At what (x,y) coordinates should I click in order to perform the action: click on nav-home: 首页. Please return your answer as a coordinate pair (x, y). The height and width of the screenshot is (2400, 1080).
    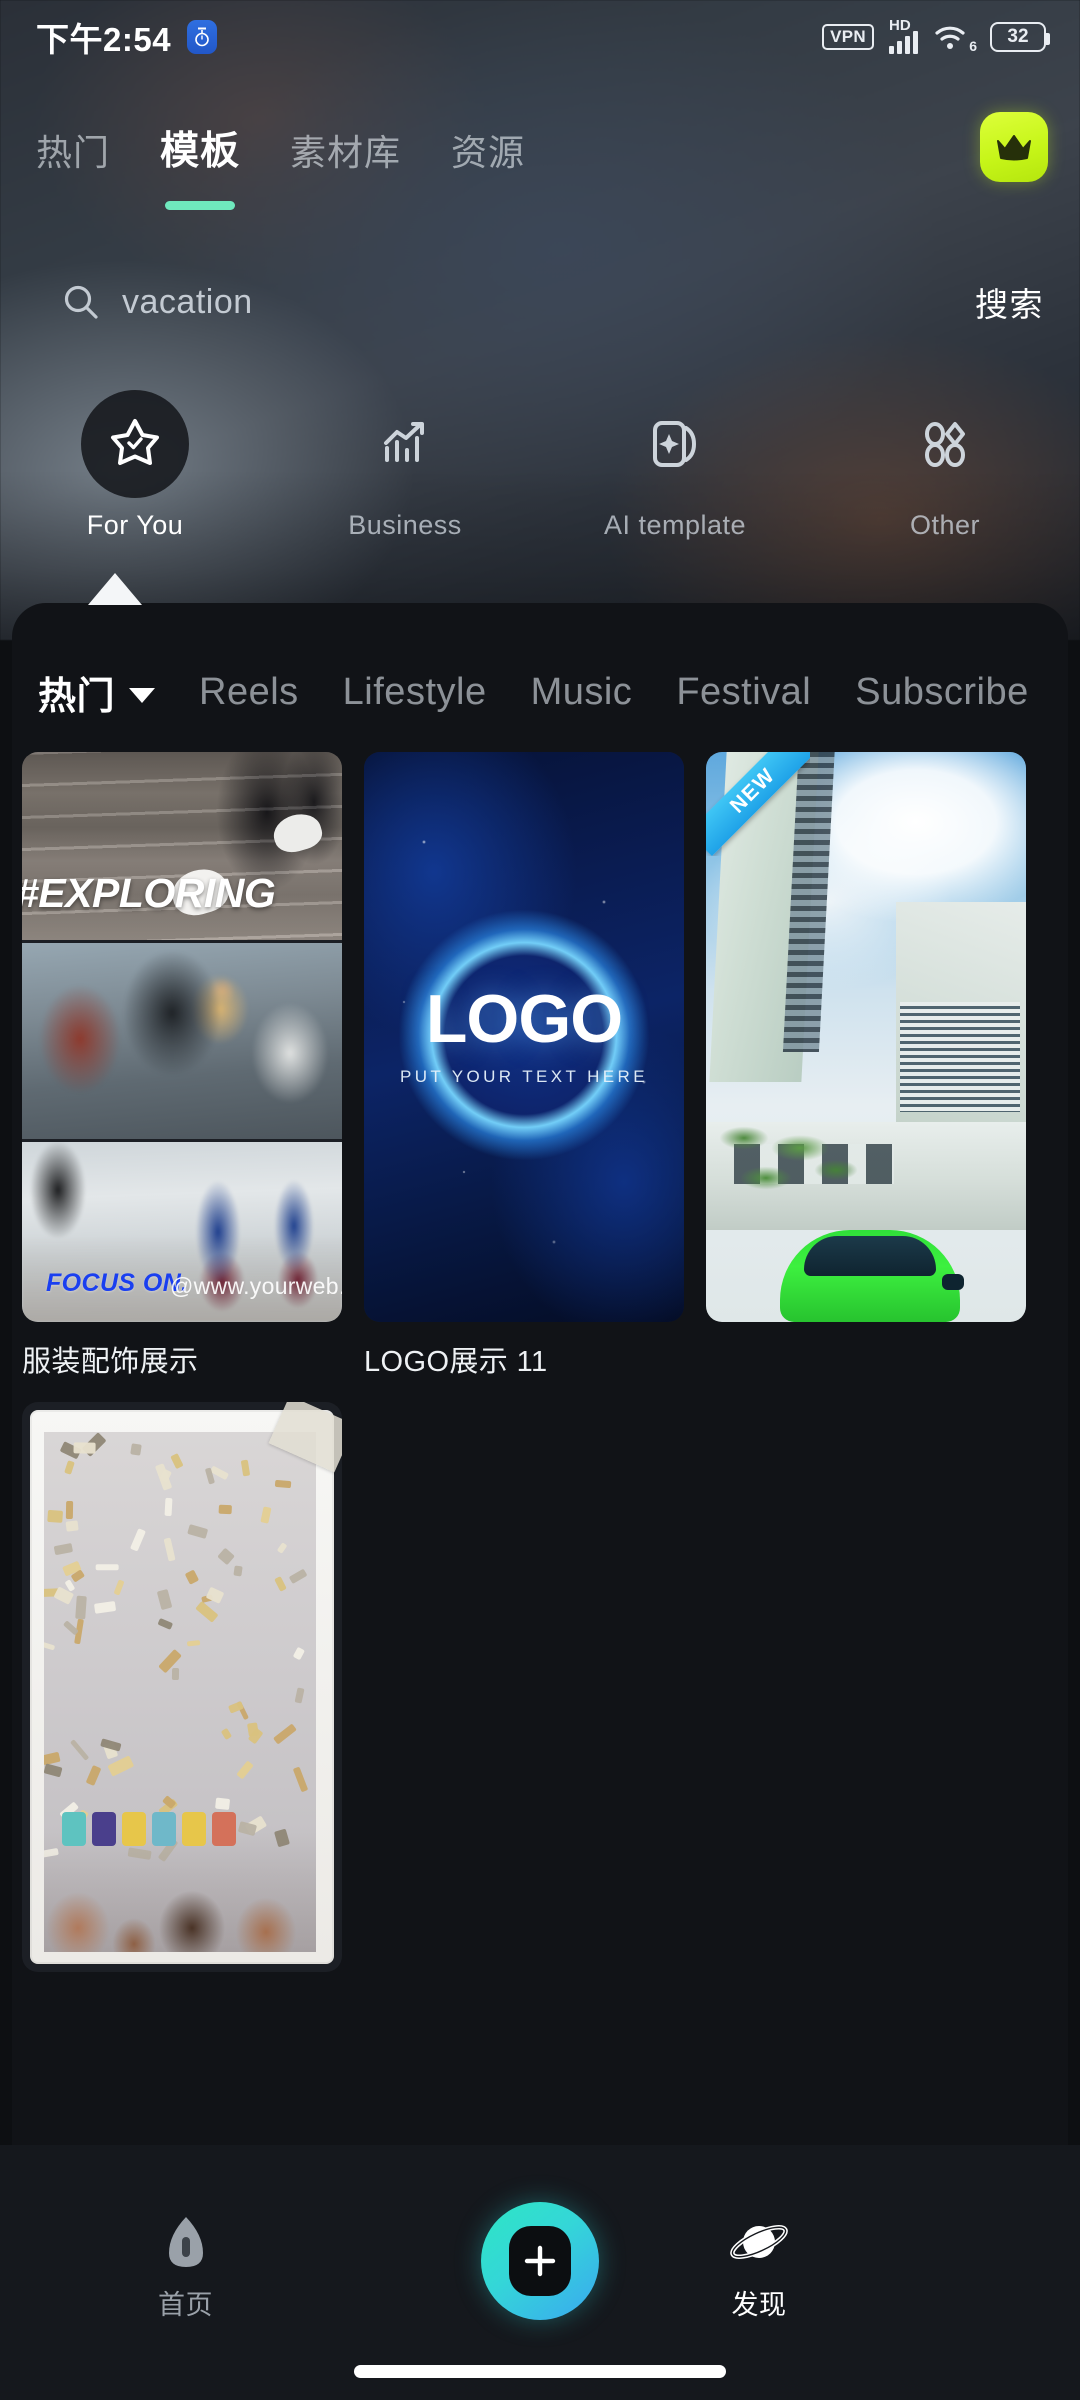
    Looking at the image, I should click on (185, 2268).